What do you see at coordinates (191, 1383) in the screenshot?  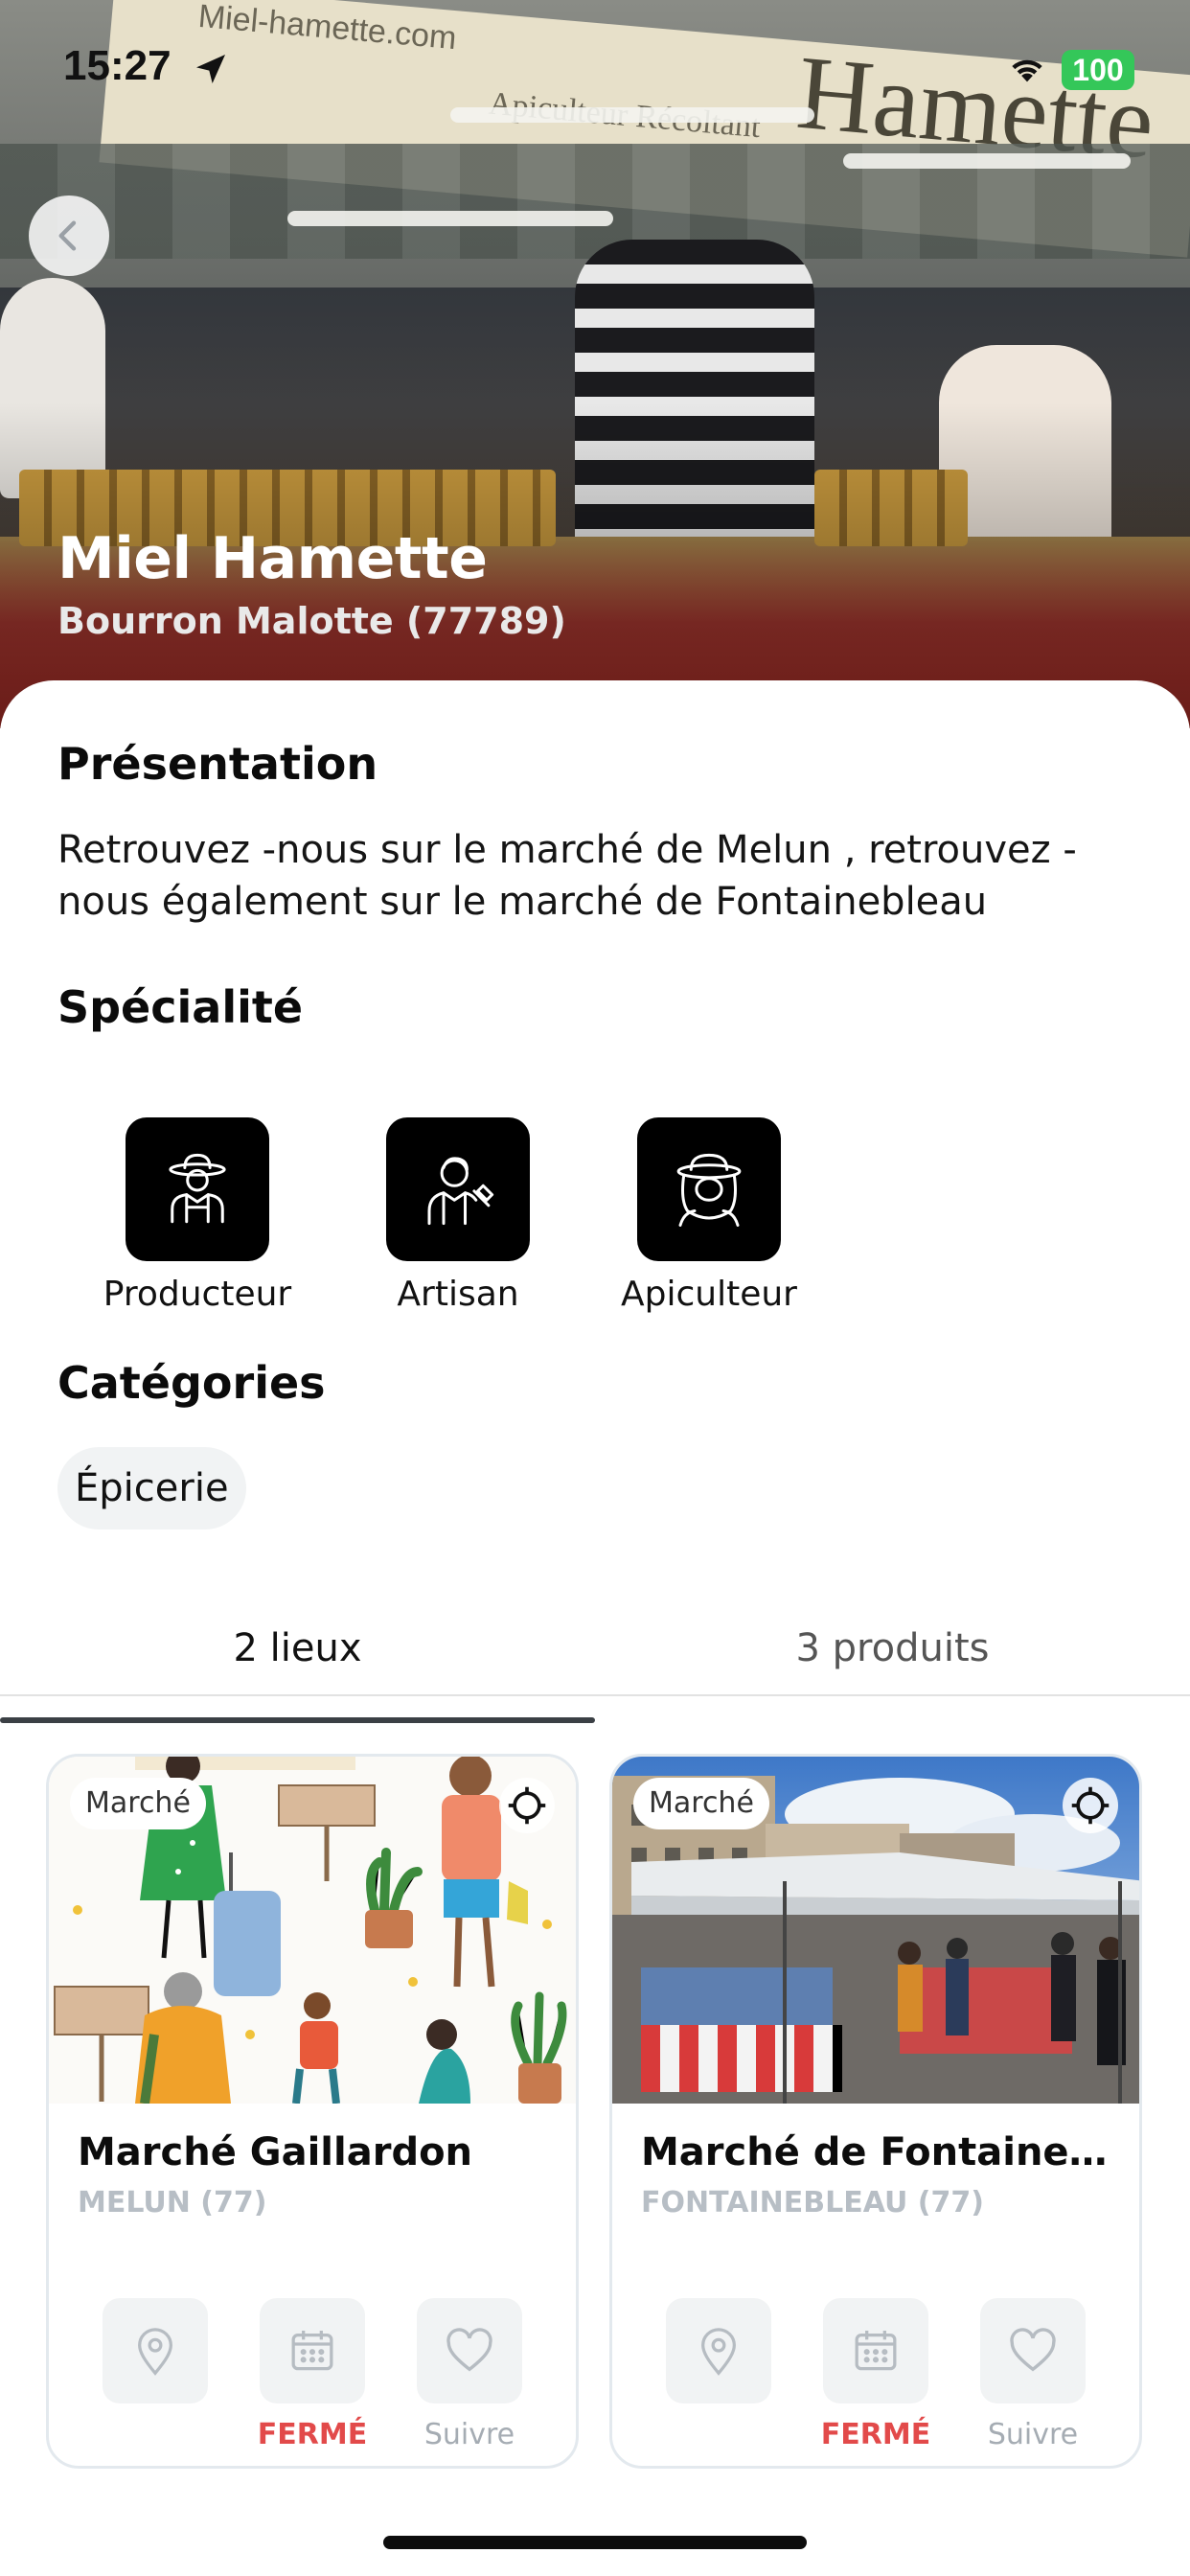 I see `categories-heading: Catégories` at bounding box center [191, 1383].